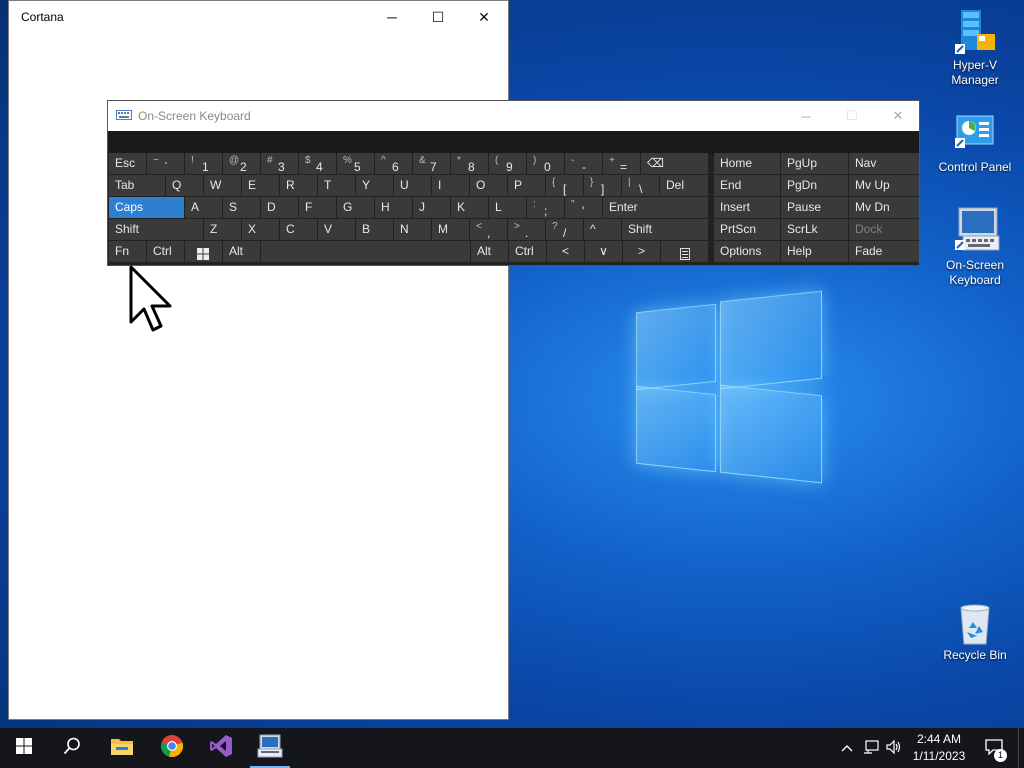 Image resolution: width=1024 pixels, height=768 pixels. Describe the element at coordinates (393, 163) in the screenshot. I see `key-6: ^ 6` at that location.